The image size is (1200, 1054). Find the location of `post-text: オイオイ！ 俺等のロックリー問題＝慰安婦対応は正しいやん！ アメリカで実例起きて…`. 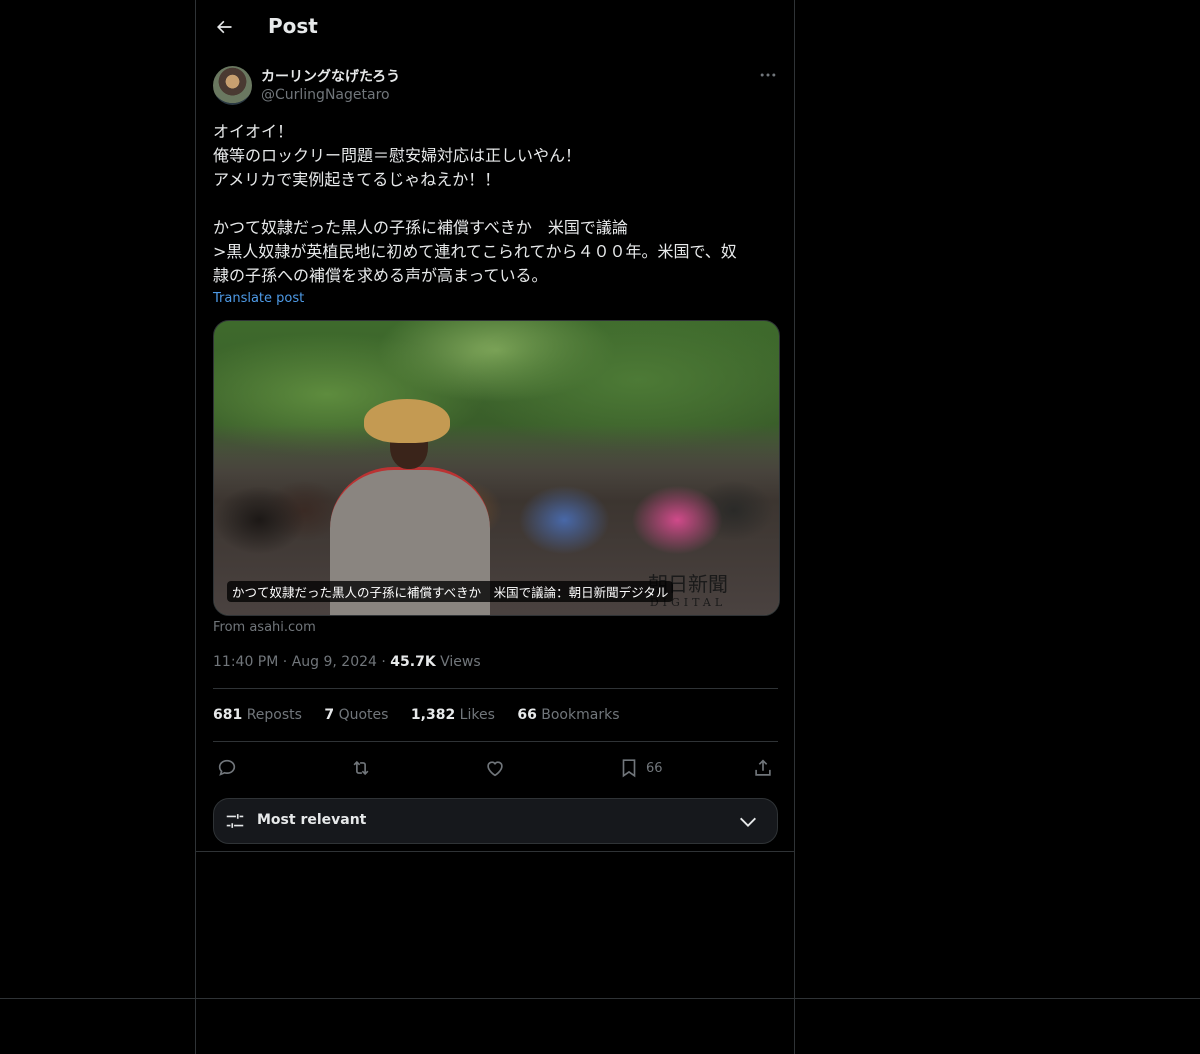

post-text: オイオイ！ 俺等のロックリー問題＝慰安婦対応は正しいやん！ アメリカで実例起きて… is located at coordinates (495, 204).